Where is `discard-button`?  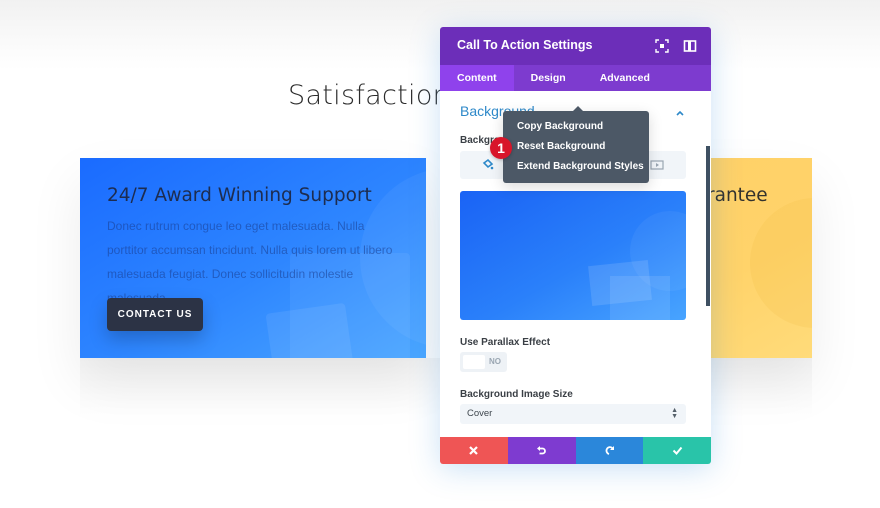
discard-button is located at coordinates (474, 450).